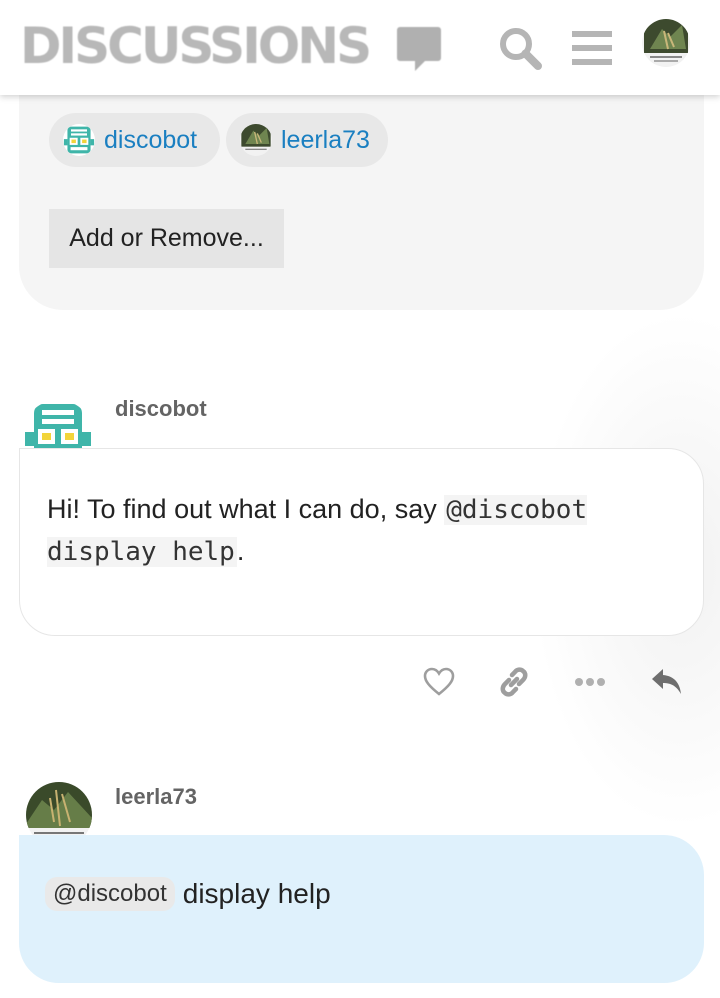 This screenshot has width=720, height=998. What do you see at coordinates (592, 48) in the screenshot?
I see `hamburger-menu-icon` at bounding box center [592, 48].